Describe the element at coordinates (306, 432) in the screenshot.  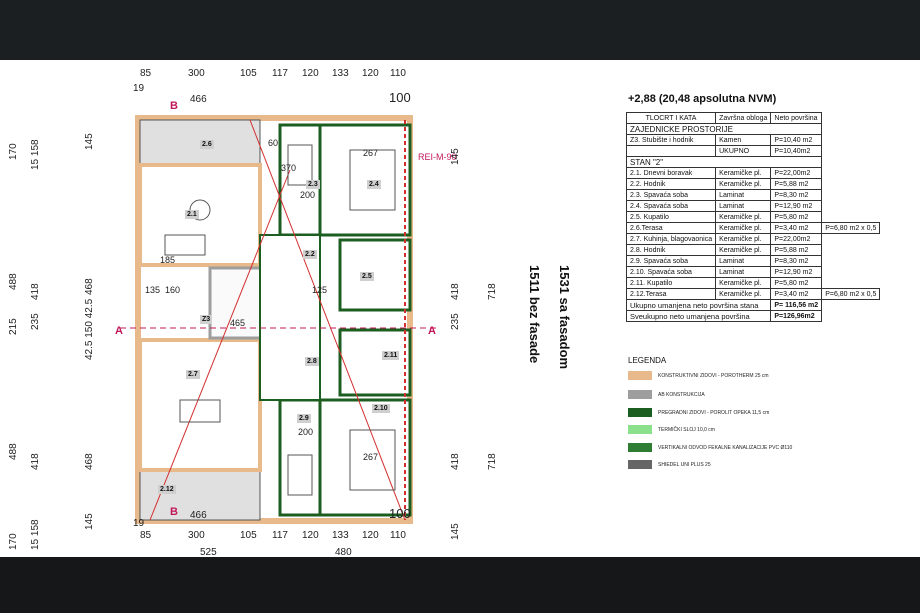
I see `dim: 200` at that location.